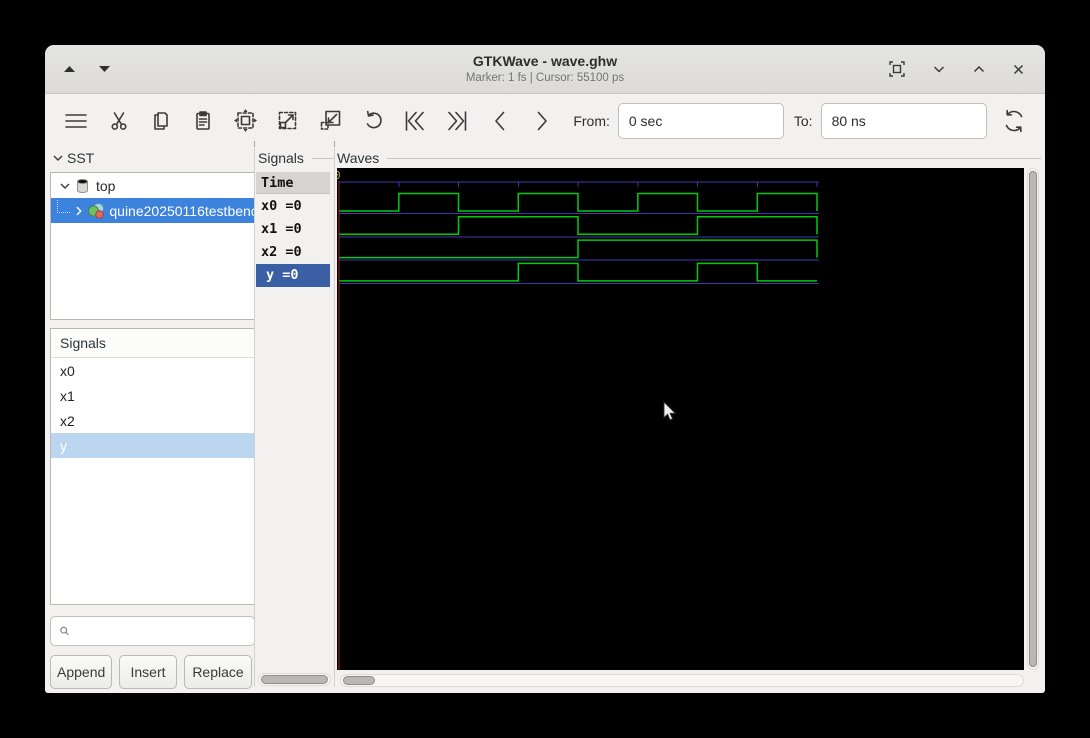 This screenshot has width=1090, height=738. I want to click on facility-row-x2: x2, so click(152, 420).